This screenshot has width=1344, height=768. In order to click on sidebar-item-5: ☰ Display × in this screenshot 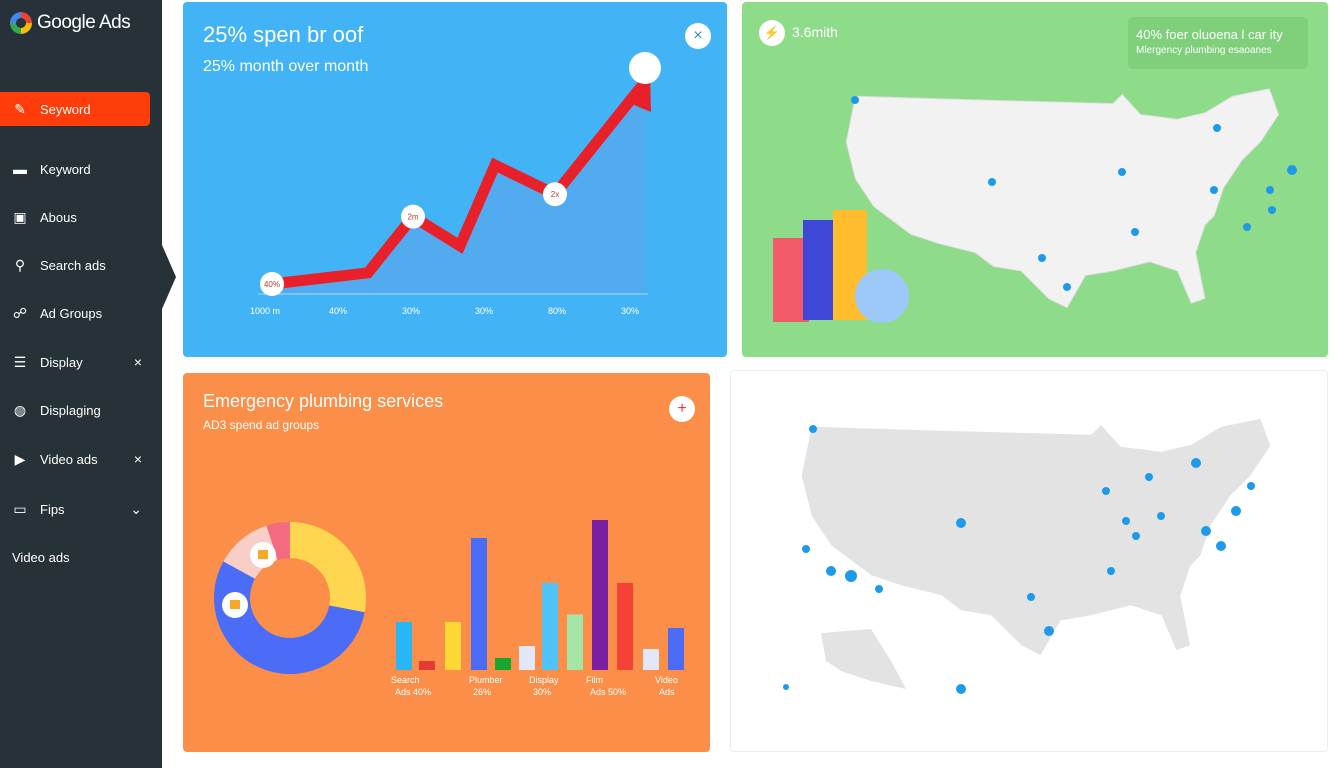, I will do `click(75, 362)`.